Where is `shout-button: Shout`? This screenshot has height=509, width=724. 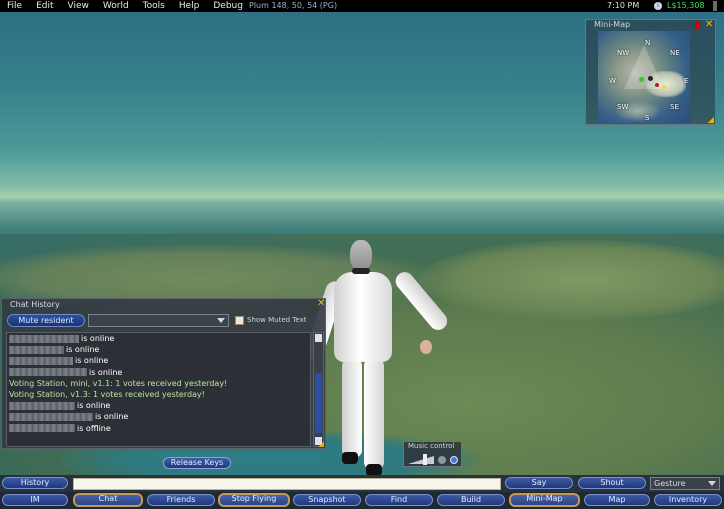 shout-button: Shout is located at coordinates (612, 483).